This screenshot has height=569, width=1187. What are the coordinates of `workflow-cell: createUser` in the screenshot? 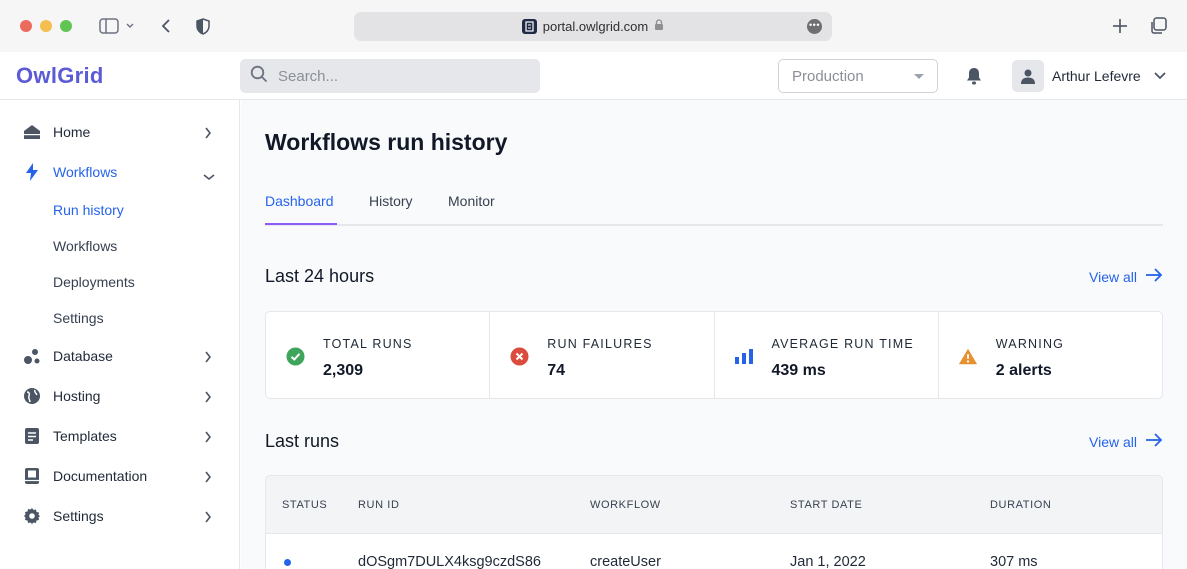 It's located at (625, 561).